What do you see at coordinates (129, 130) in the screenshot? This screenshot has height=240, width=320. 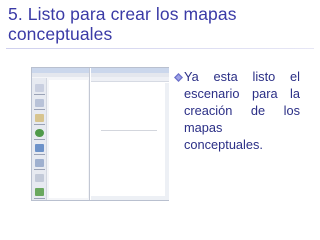 I see `map-canvas-hint` at bounding box center [129, 130].